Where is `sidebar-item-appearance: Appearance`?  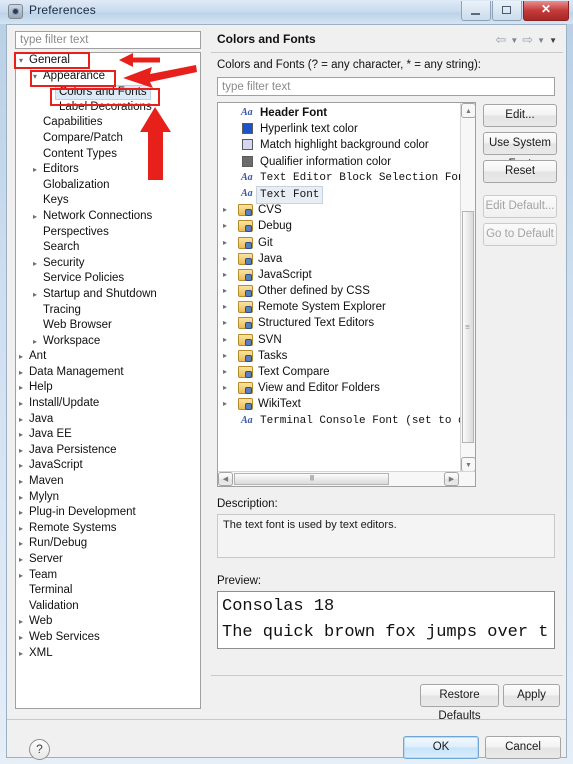 sidebar-item-appearance: Appearance is located at coordinates (108, 77).